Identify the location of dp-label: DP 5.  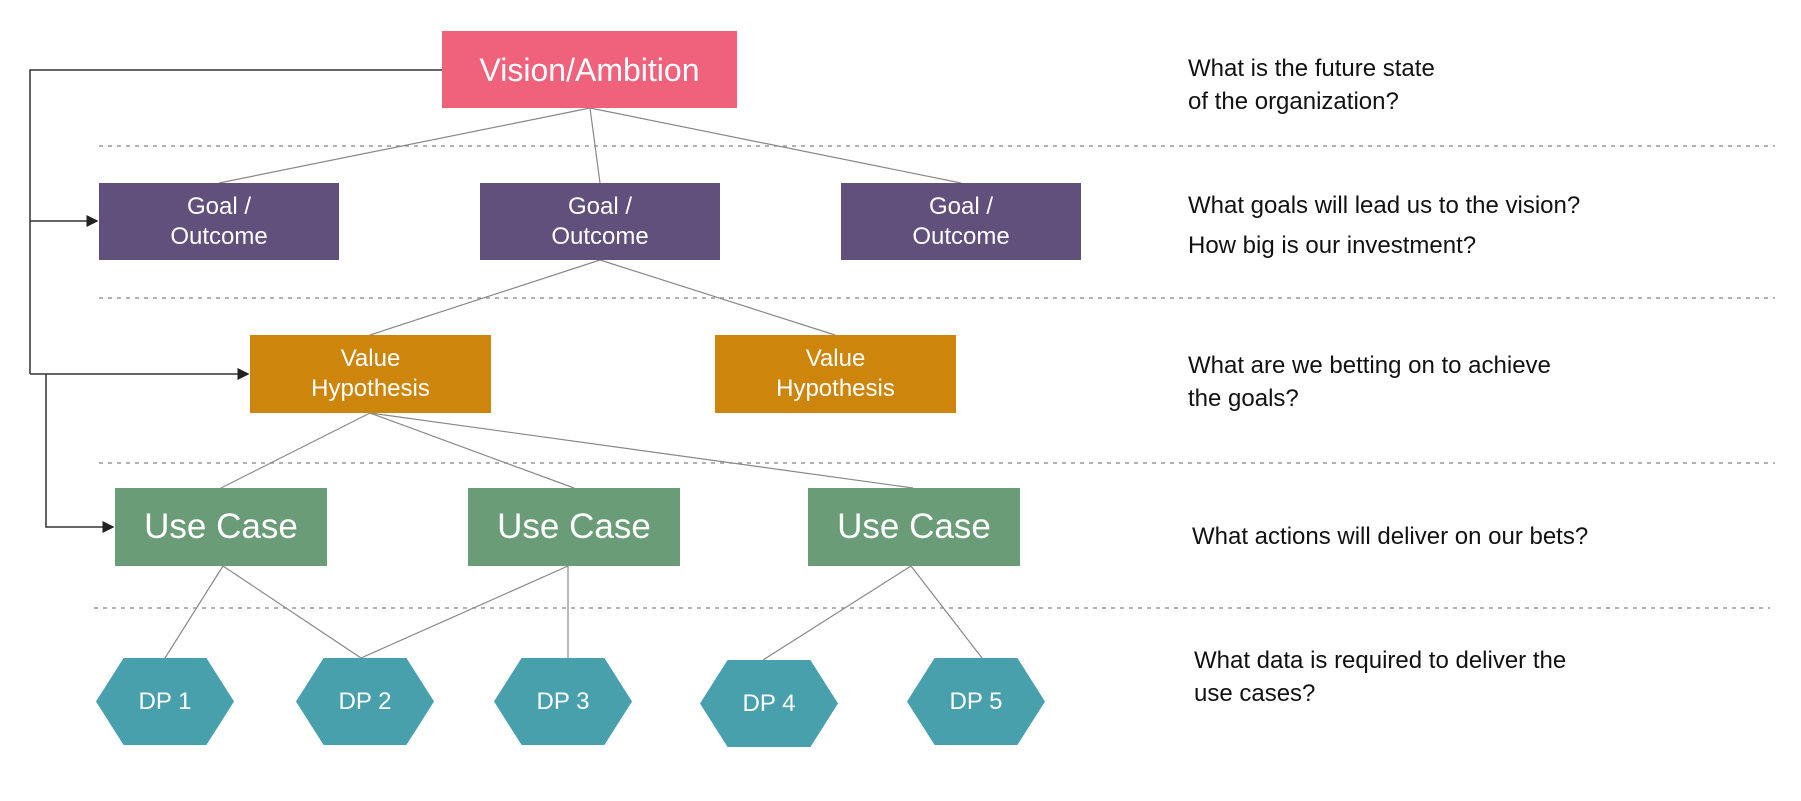
(976, 701).